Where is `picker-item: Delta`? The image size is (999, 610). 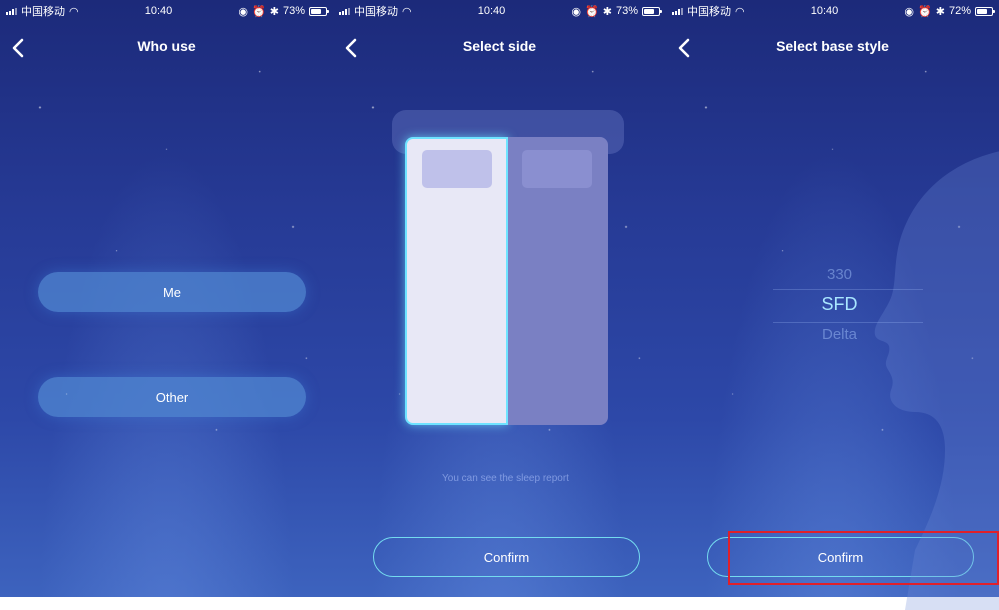 picker-item: Delta is located at coordinates (836, 334).